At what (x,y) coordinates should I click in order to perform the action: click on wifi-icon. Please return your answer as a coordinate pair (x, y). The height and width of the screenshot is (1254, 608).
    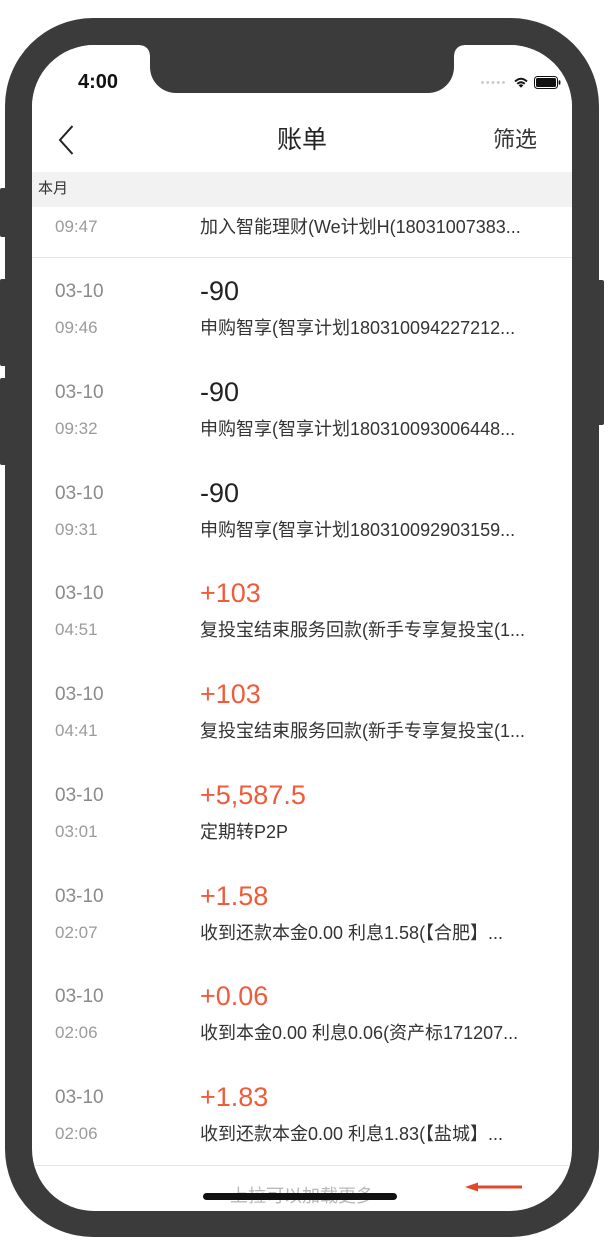
    Looking at the image, I should click on (521, 82).